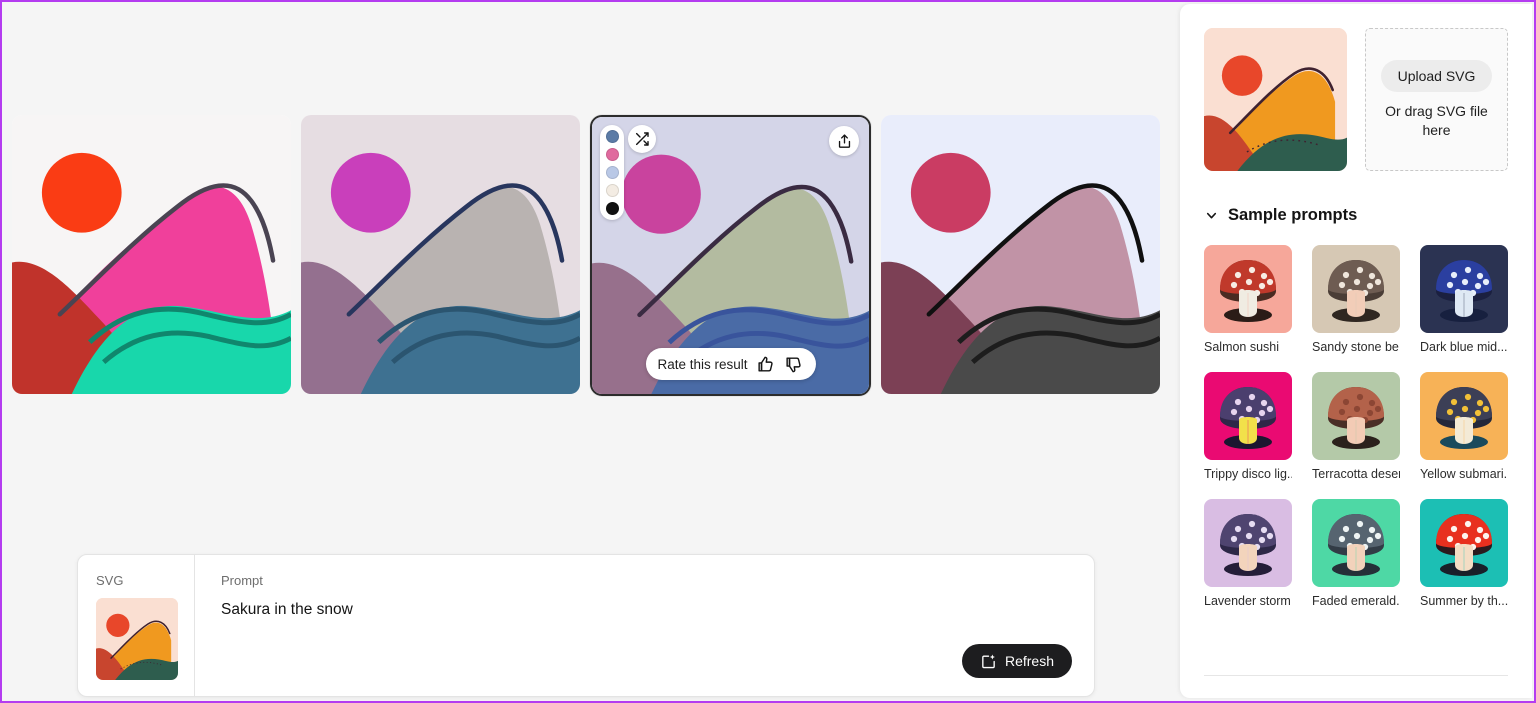  Describe the element at coordinates (110, 580) in the screenshot. I see `svg-label: SVG` at that location.